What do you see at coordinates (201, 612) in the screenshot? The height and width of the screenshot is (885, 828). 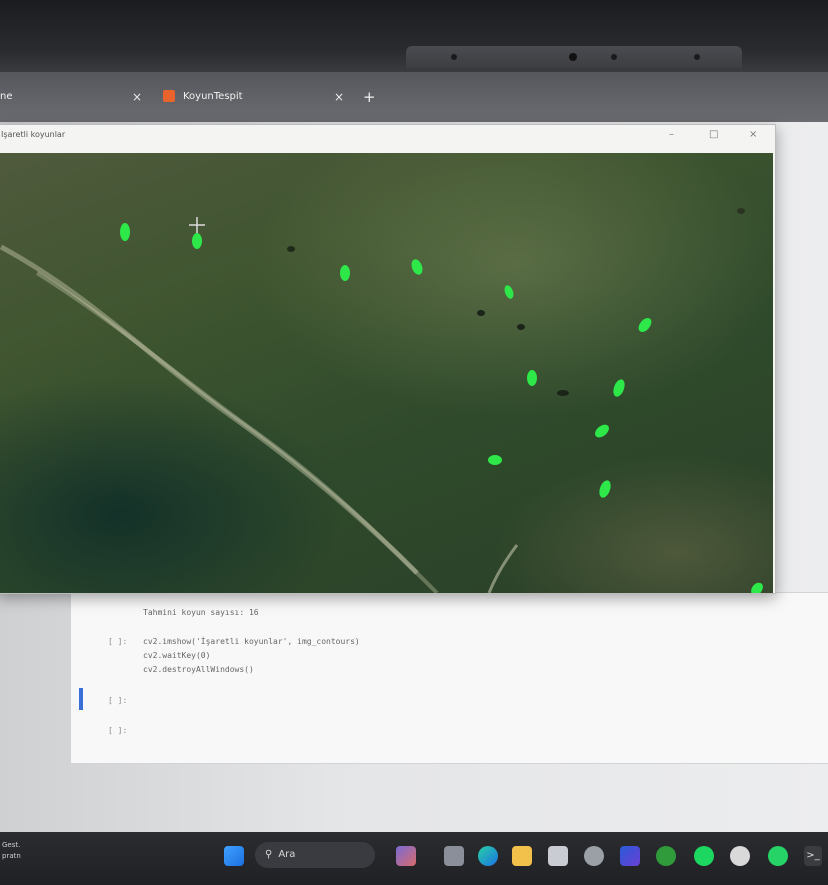 I see `cell-output: Tahmini koyun sayısı: 16` at bounding box center [201, 612].